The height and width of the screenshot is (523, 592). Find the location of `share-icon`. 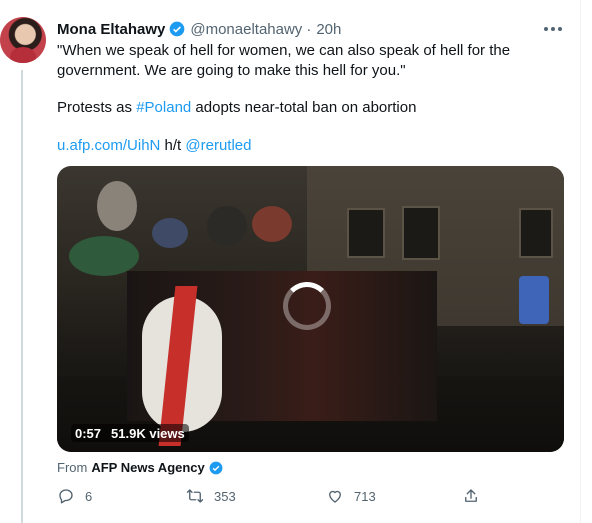

share-icon is located at coordinates (471, 495).